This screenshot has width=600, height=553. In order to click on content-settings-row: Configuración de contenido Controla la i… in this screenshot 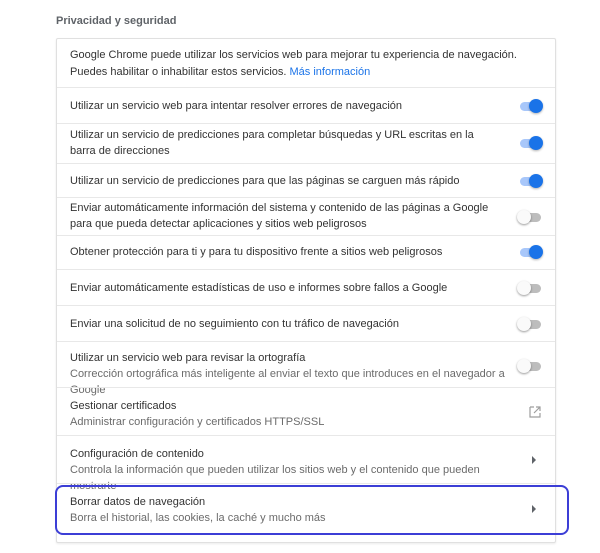, I will do `click(306, 463)`.